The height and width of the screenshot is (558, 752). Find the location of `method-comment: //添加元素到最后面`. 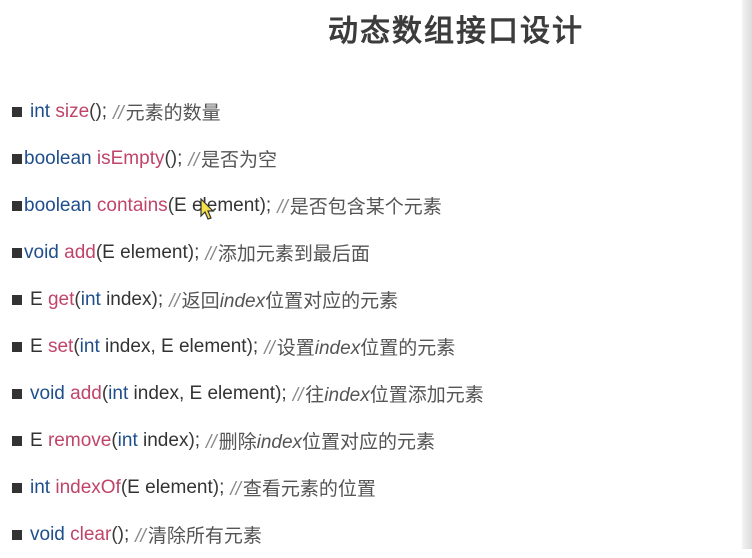

method-comment: //添加元素到最后面 is located at coordinates (287, 252).